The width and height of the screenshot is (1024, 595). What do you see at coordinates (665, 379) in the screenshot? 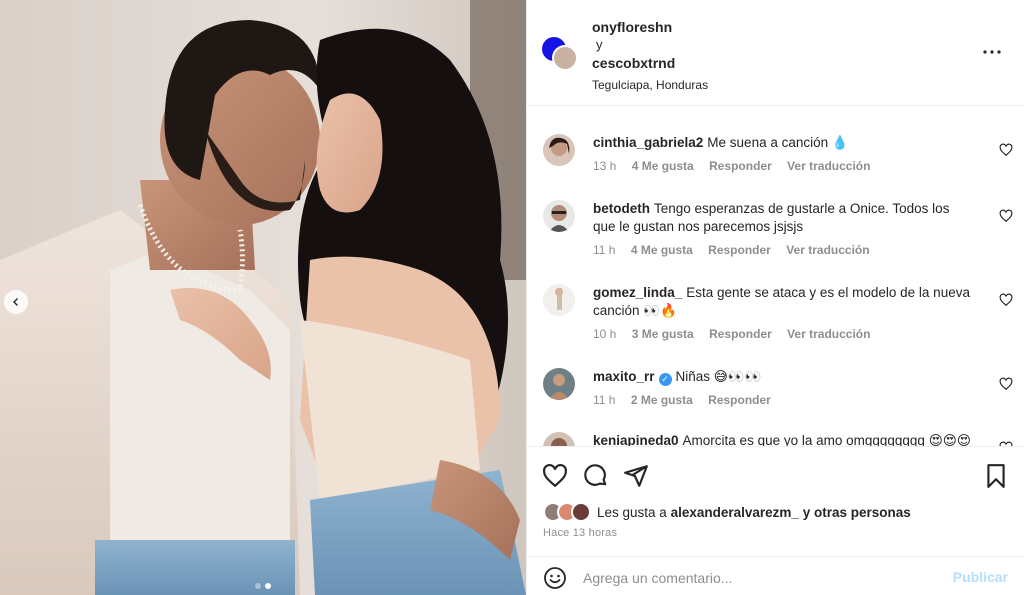
I see `verified-badge-icon: ✓` at bounding box center [665, 379].